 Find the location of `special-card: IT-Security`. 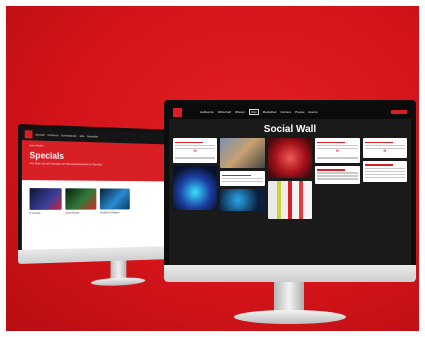

special-card: IT-Security is located at coordinates (45, 201).